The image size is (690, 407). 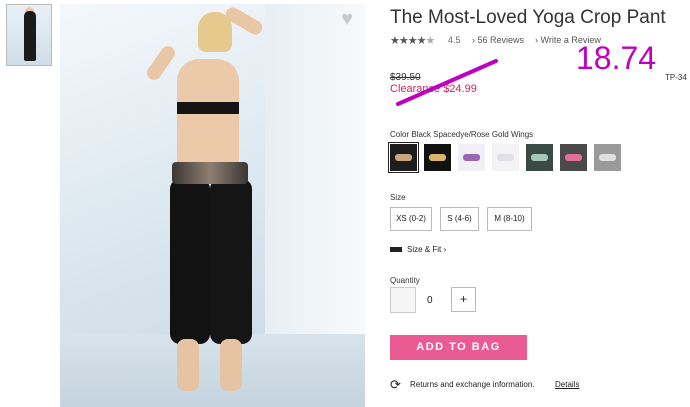 I want to click on color-swatch-grey-zebra, so click(x=607, y=157).